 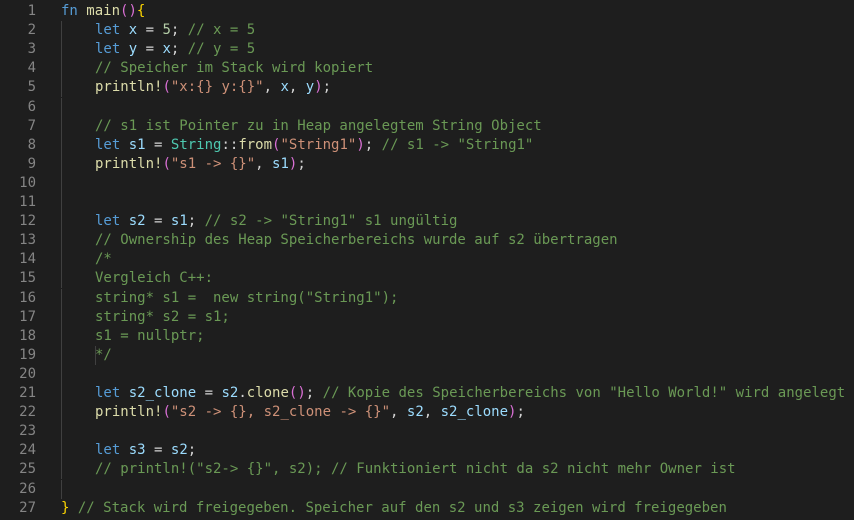 What do you see at coordinates (27, 488) in the screenshot?
I see `line-number: 26` at bounding box center [27, 488].